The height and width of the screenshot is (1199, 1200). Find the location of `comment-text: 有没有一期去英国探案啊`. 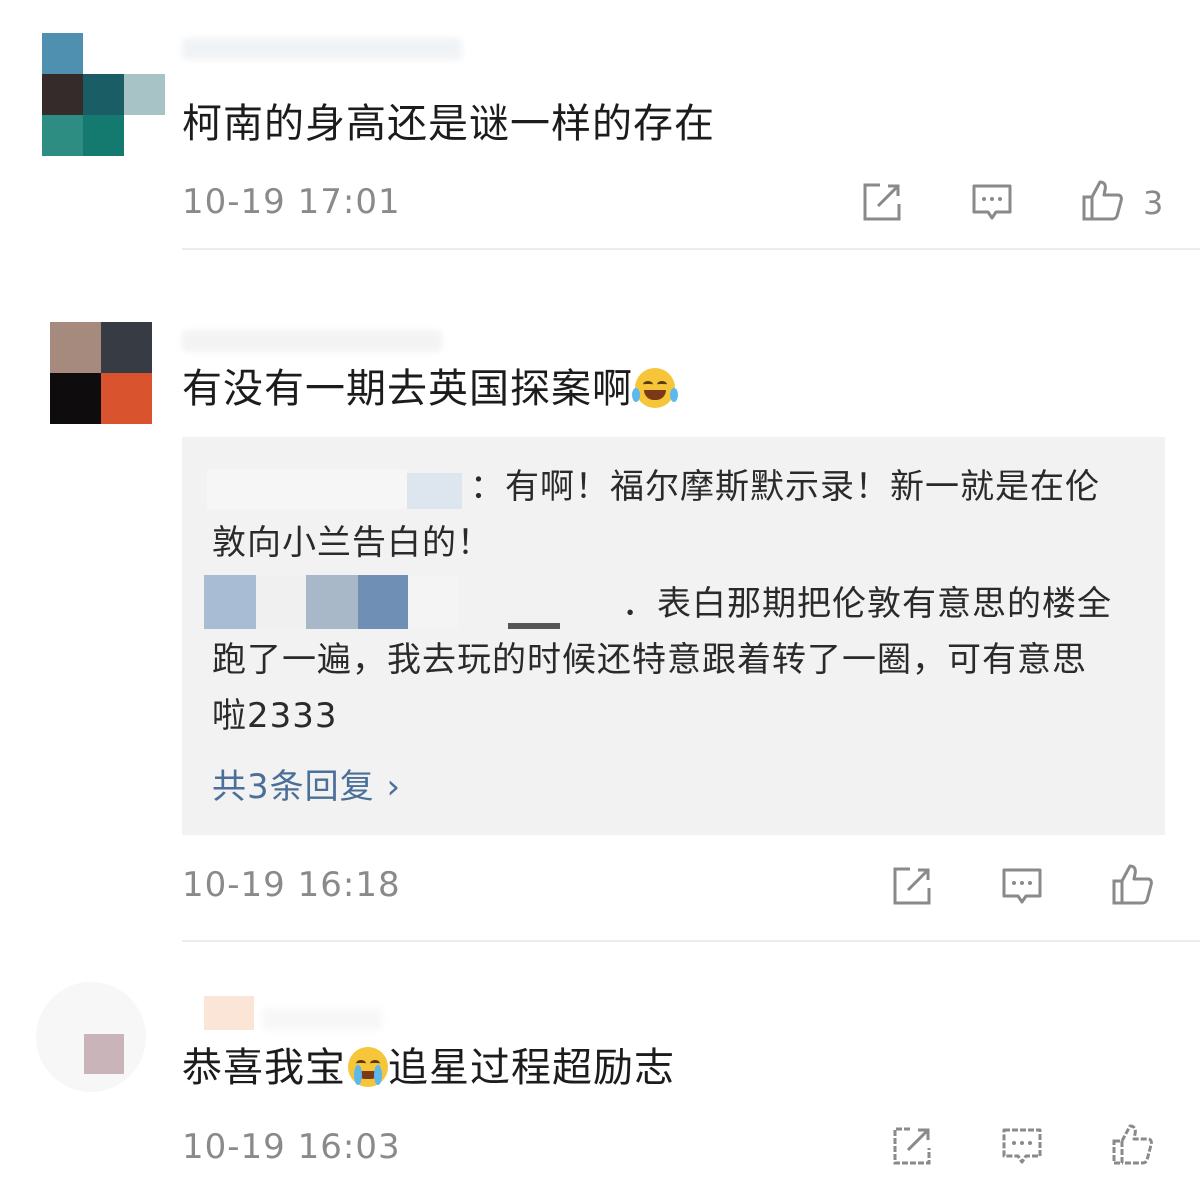

comment-text: 有没有一期去英国探案啊 is located at coordinates (430, 389).